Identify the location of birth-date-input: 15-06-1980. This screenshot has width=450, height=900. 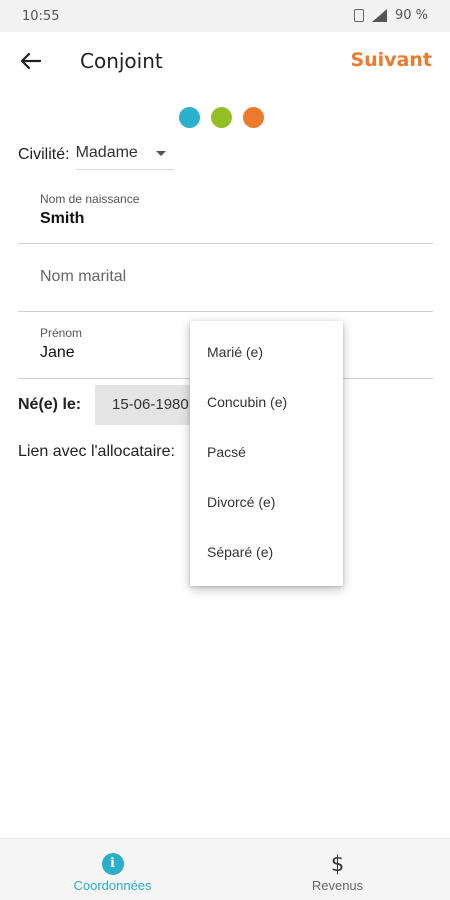
(145, 405).